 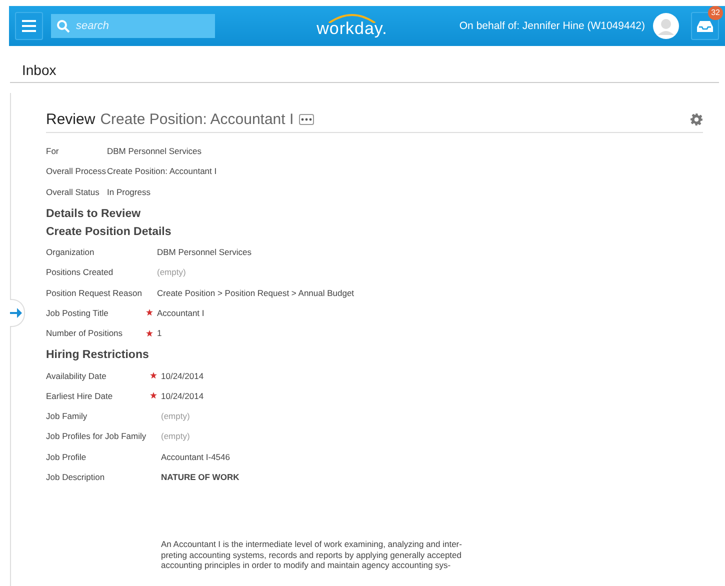 What do you see at coordinates (133, 26) in the screenshot?
I see `search-field: search` at bounding box center [133, 26].